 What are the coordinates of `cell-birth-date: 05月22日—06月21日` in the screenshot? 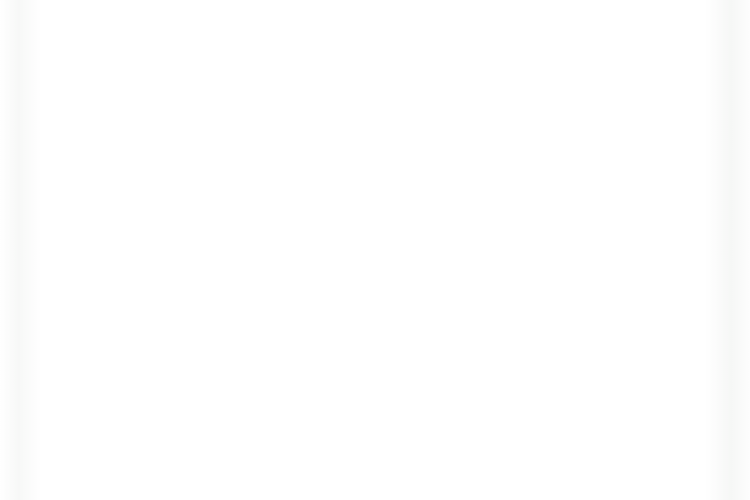 It's located at (568, 175).